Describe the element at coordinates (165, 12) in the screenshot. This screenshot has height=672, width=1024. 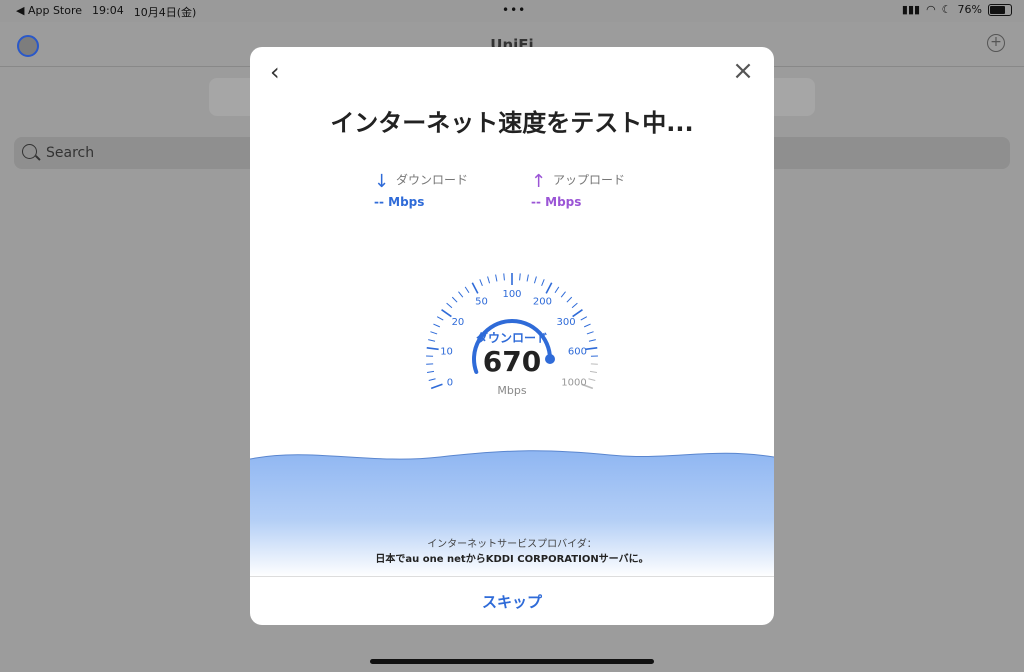
I see `status-date: 10月4日(金)` at that location.